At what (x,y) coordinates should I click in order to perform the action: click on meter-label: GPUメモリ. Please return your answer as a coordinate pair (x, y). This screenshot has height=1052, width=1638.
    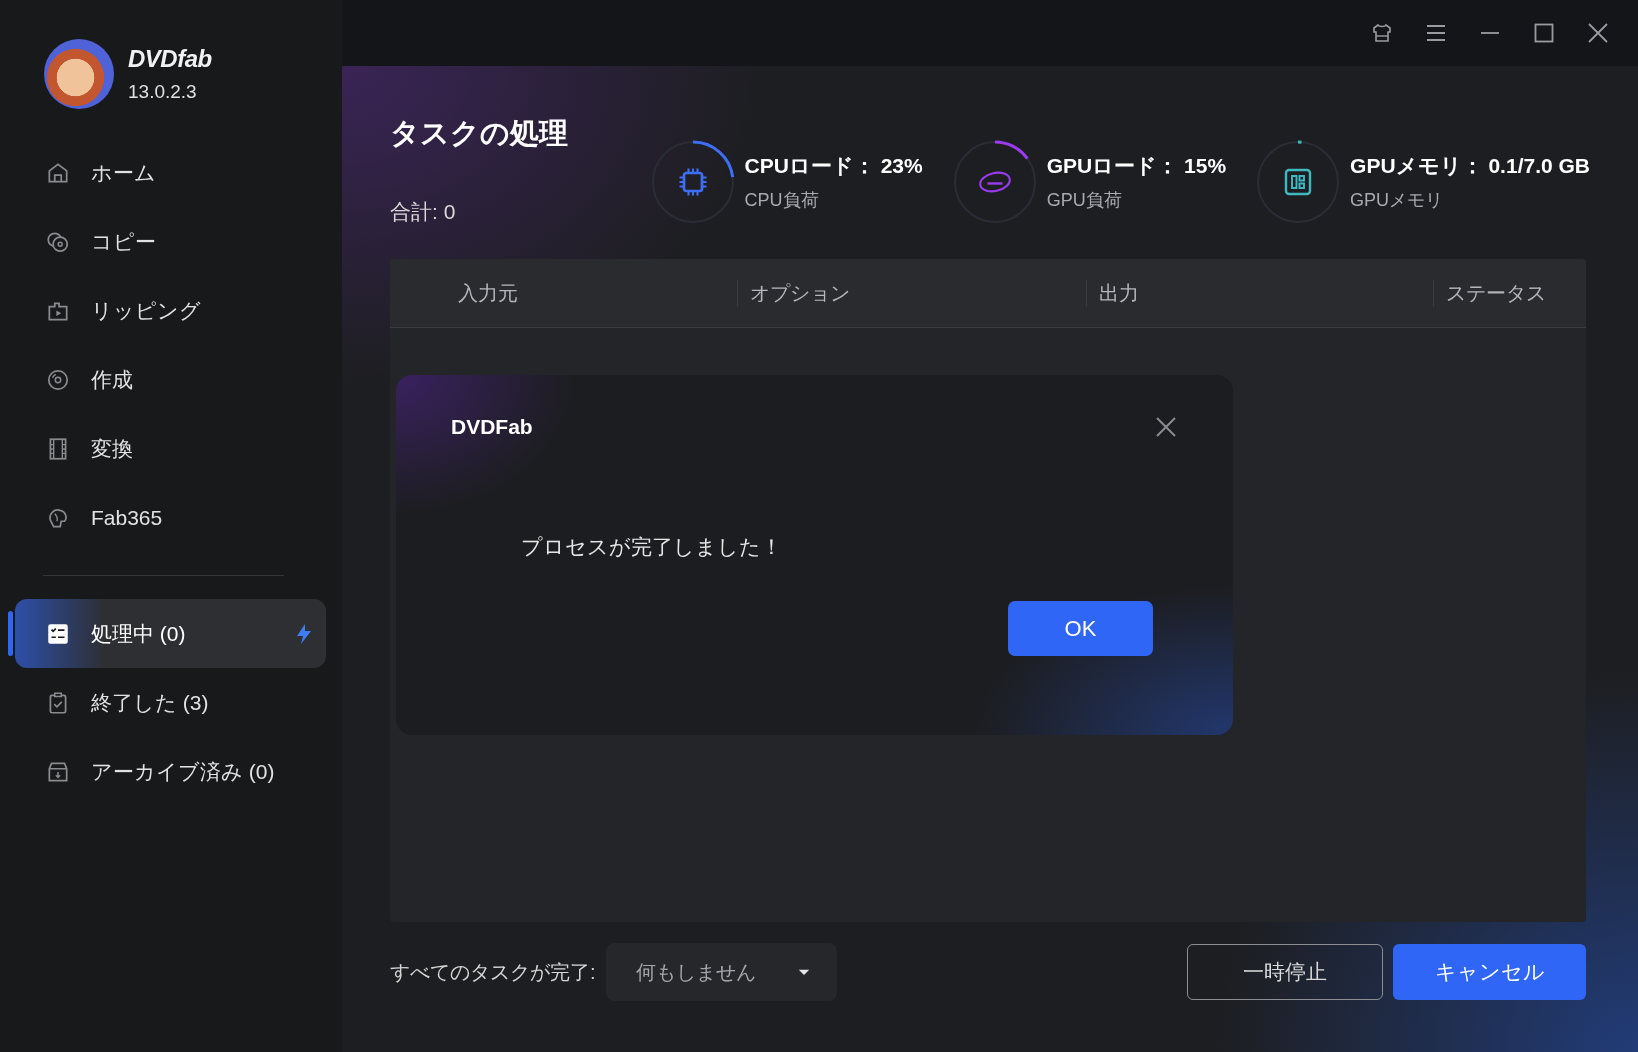
    Looking at the image, I should click on (1397, 200).